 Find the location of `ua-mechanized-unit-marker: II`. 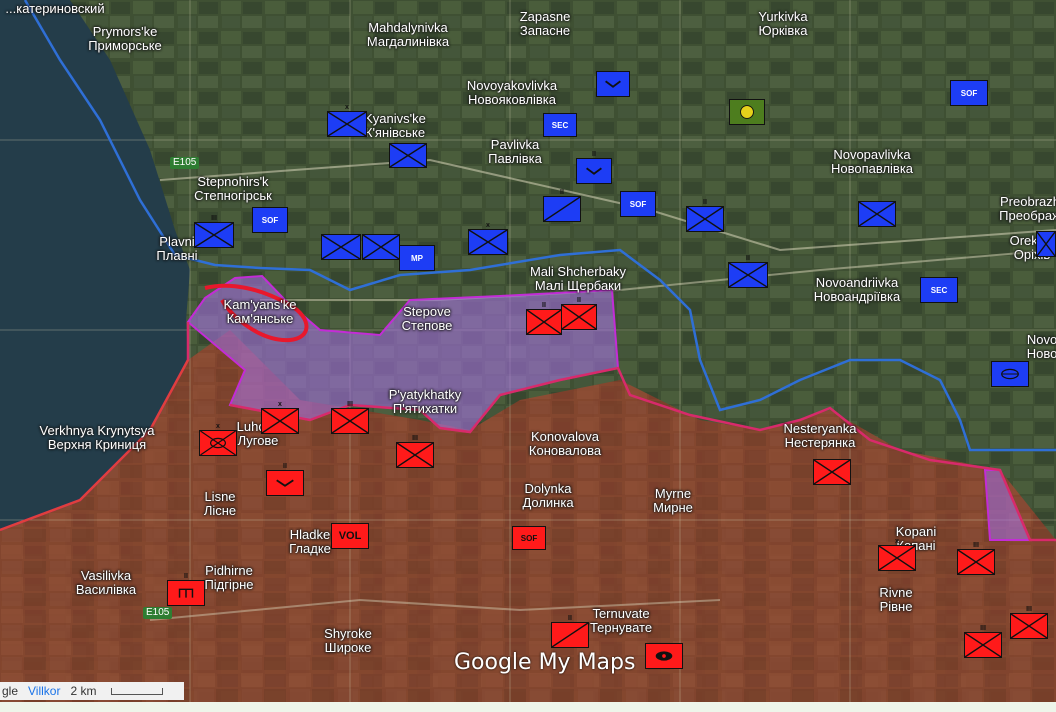

ua-mechanized-unit-marker: II is located at coordinates (562, 205).